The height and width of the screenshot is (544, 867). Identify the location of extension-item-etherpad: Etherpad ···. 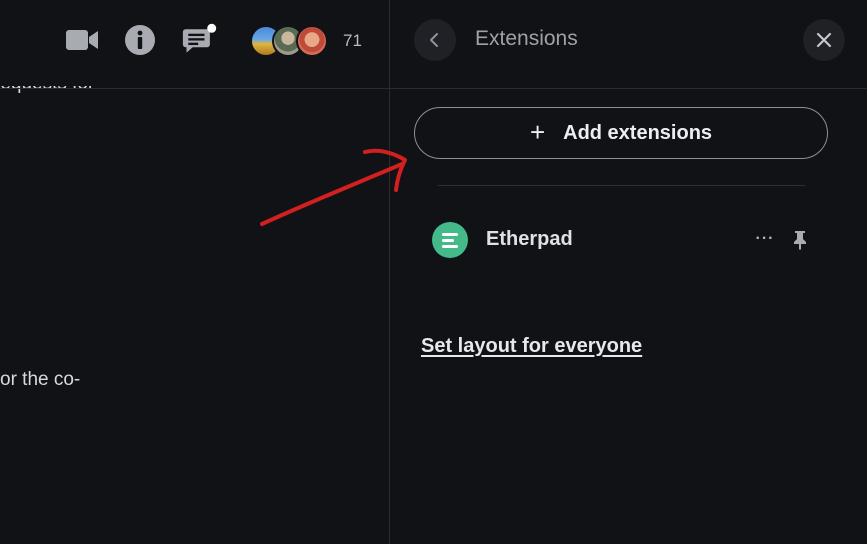
(620, 241).